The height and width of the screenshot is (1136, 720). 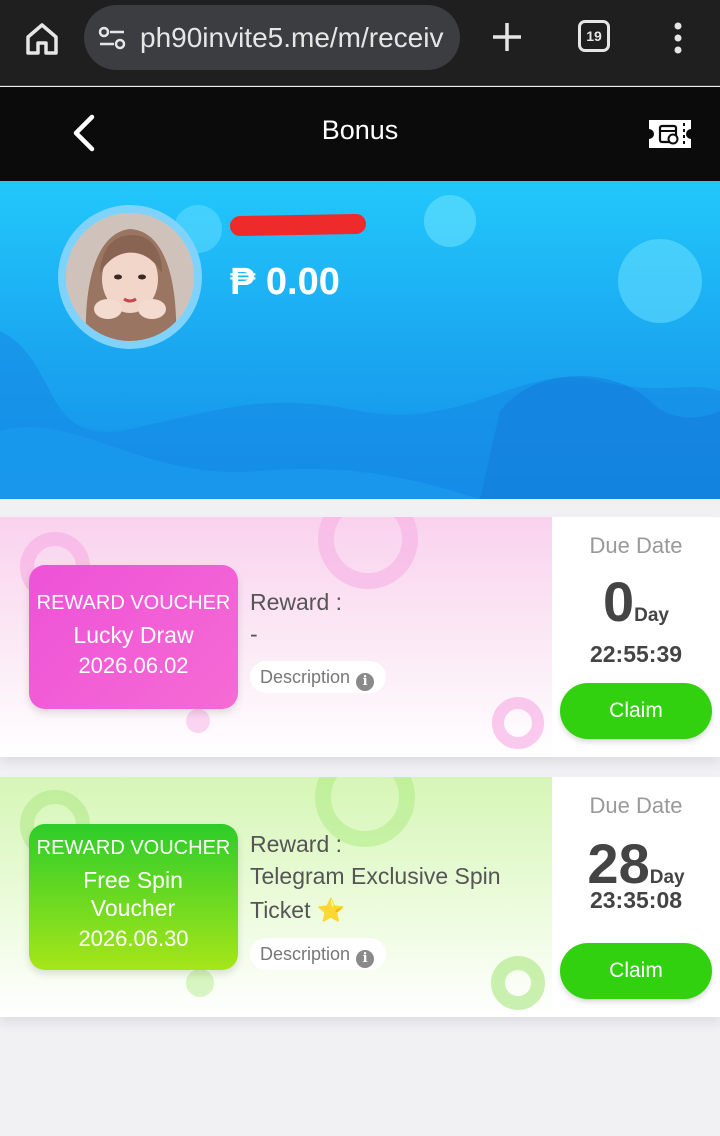 I want to click on username-redacted, so click(x=298, y=225).